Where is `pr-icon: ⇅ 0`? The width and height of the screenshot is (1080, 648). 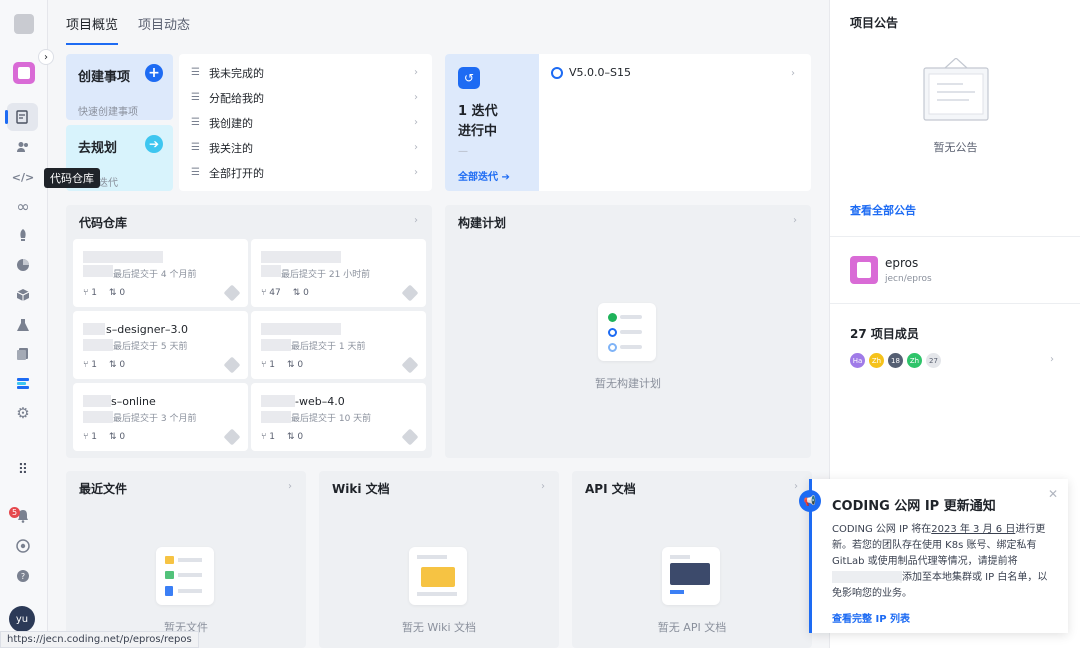
pr-icon: ⇅ 0 is located at coordinates (117, 293).